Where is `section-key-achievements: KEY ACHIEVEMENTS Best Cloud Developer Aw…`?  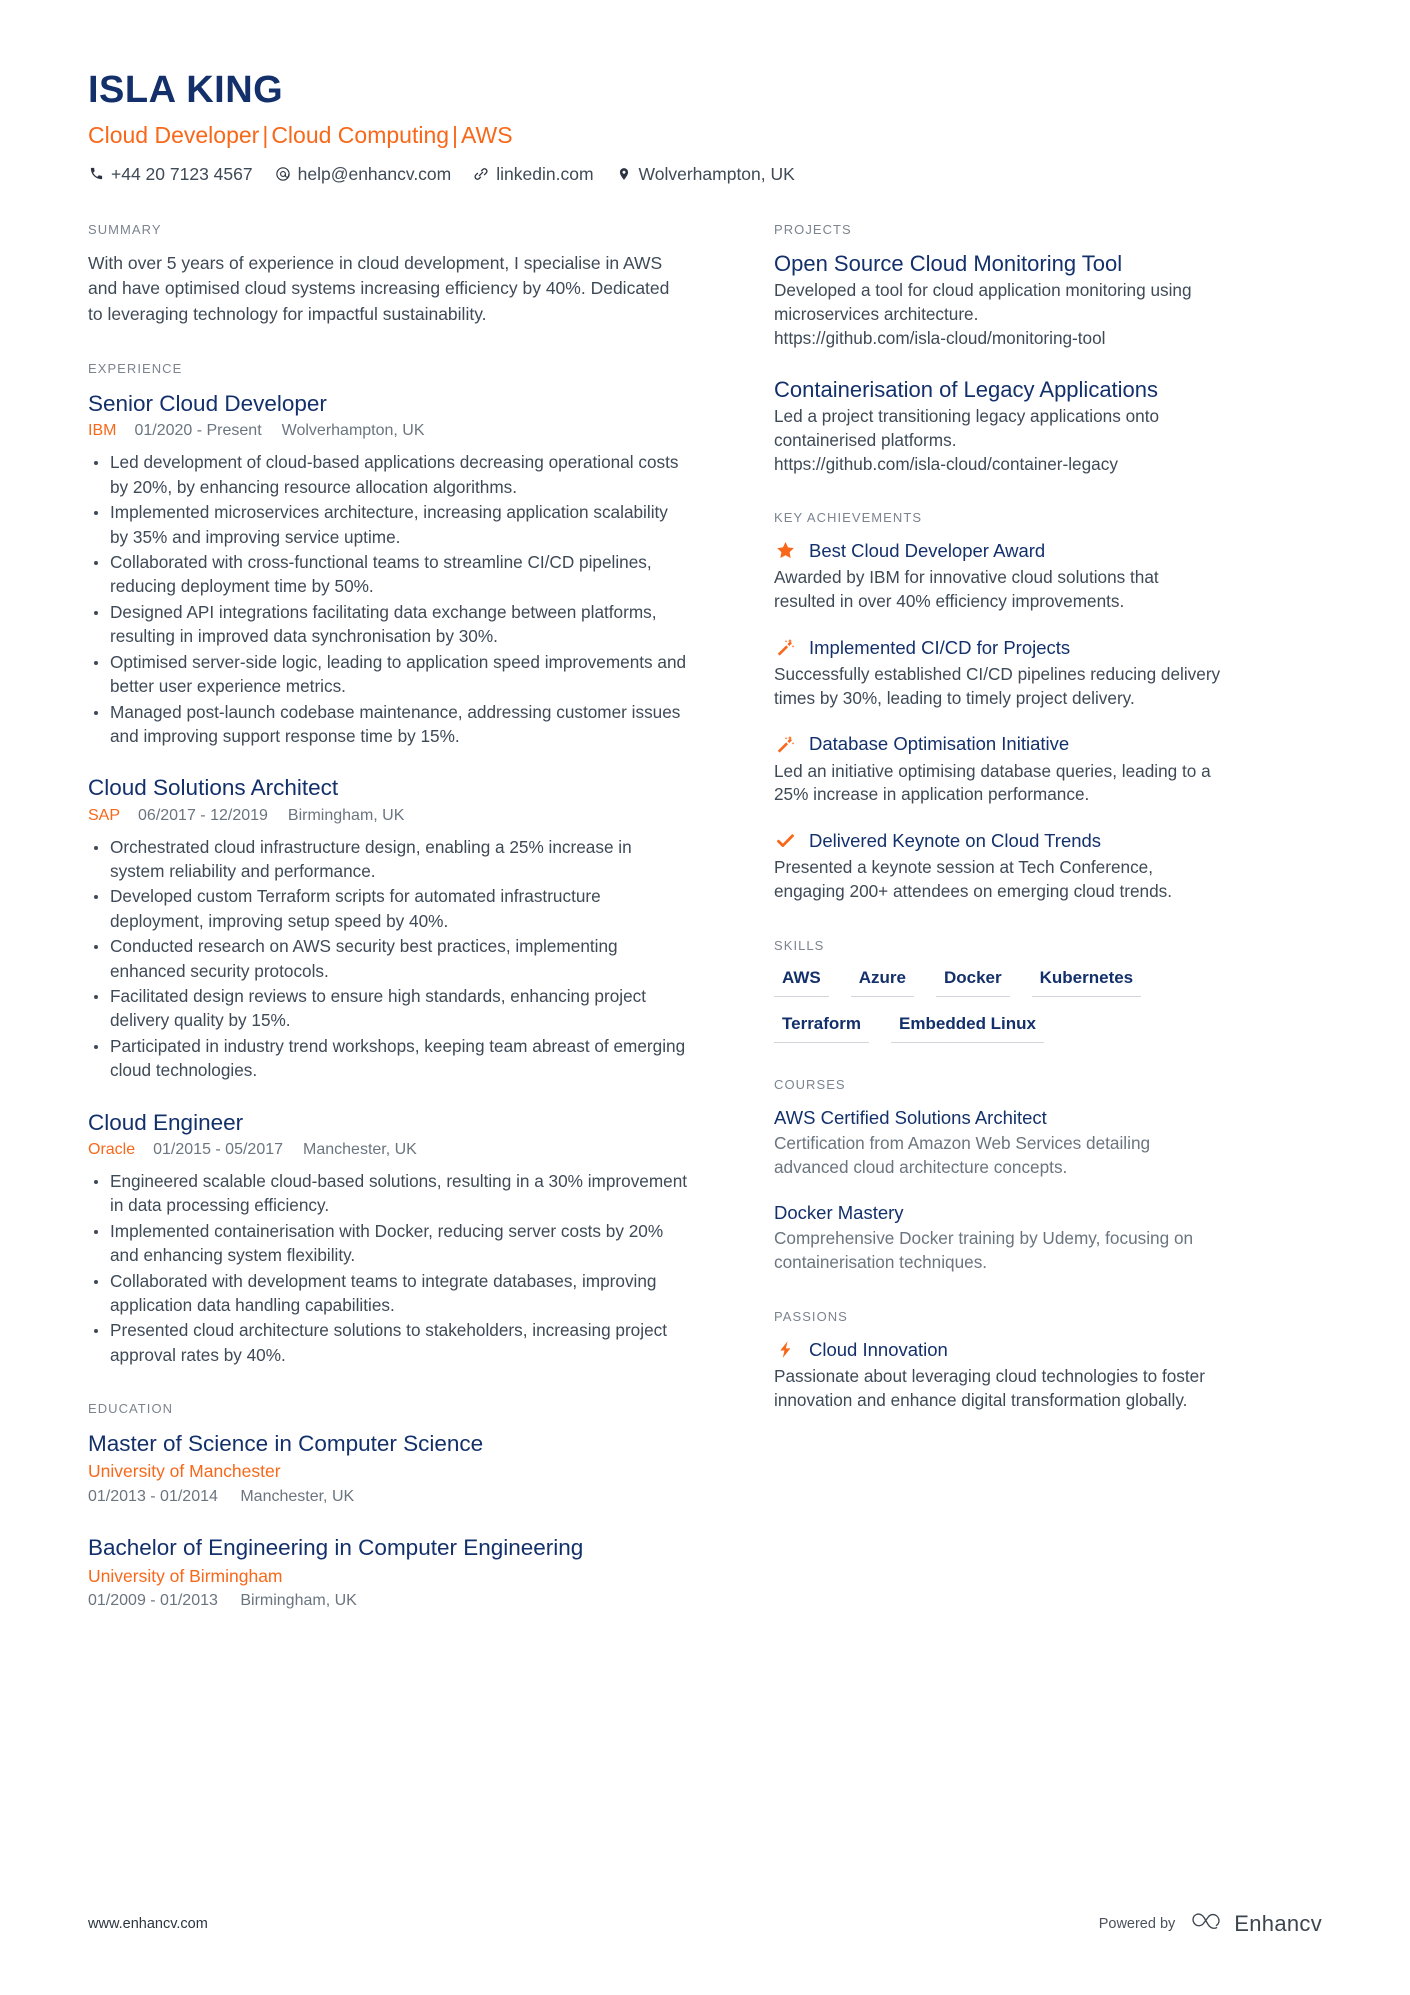
section-key-achievements: KEY ACHIEVEMENTS Best Cloud Developer Aw… is located at coordinates (998, 706).